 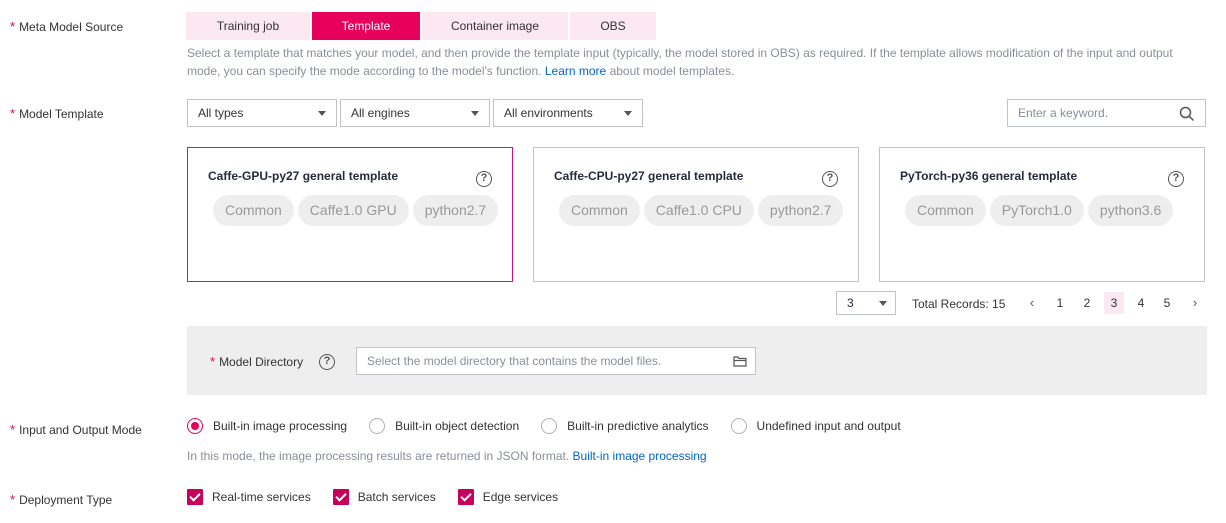 I want to click on checkbox-label: Edge services, so click(x=520, y=497).